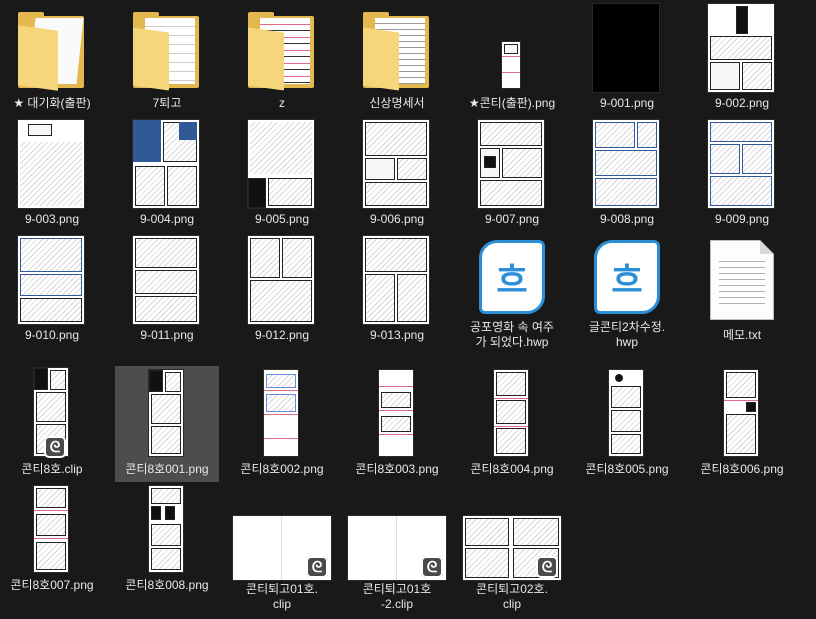  I want to click on clip-item: ᘓ 콘티퇴고01호. clip, so click(282, 546).